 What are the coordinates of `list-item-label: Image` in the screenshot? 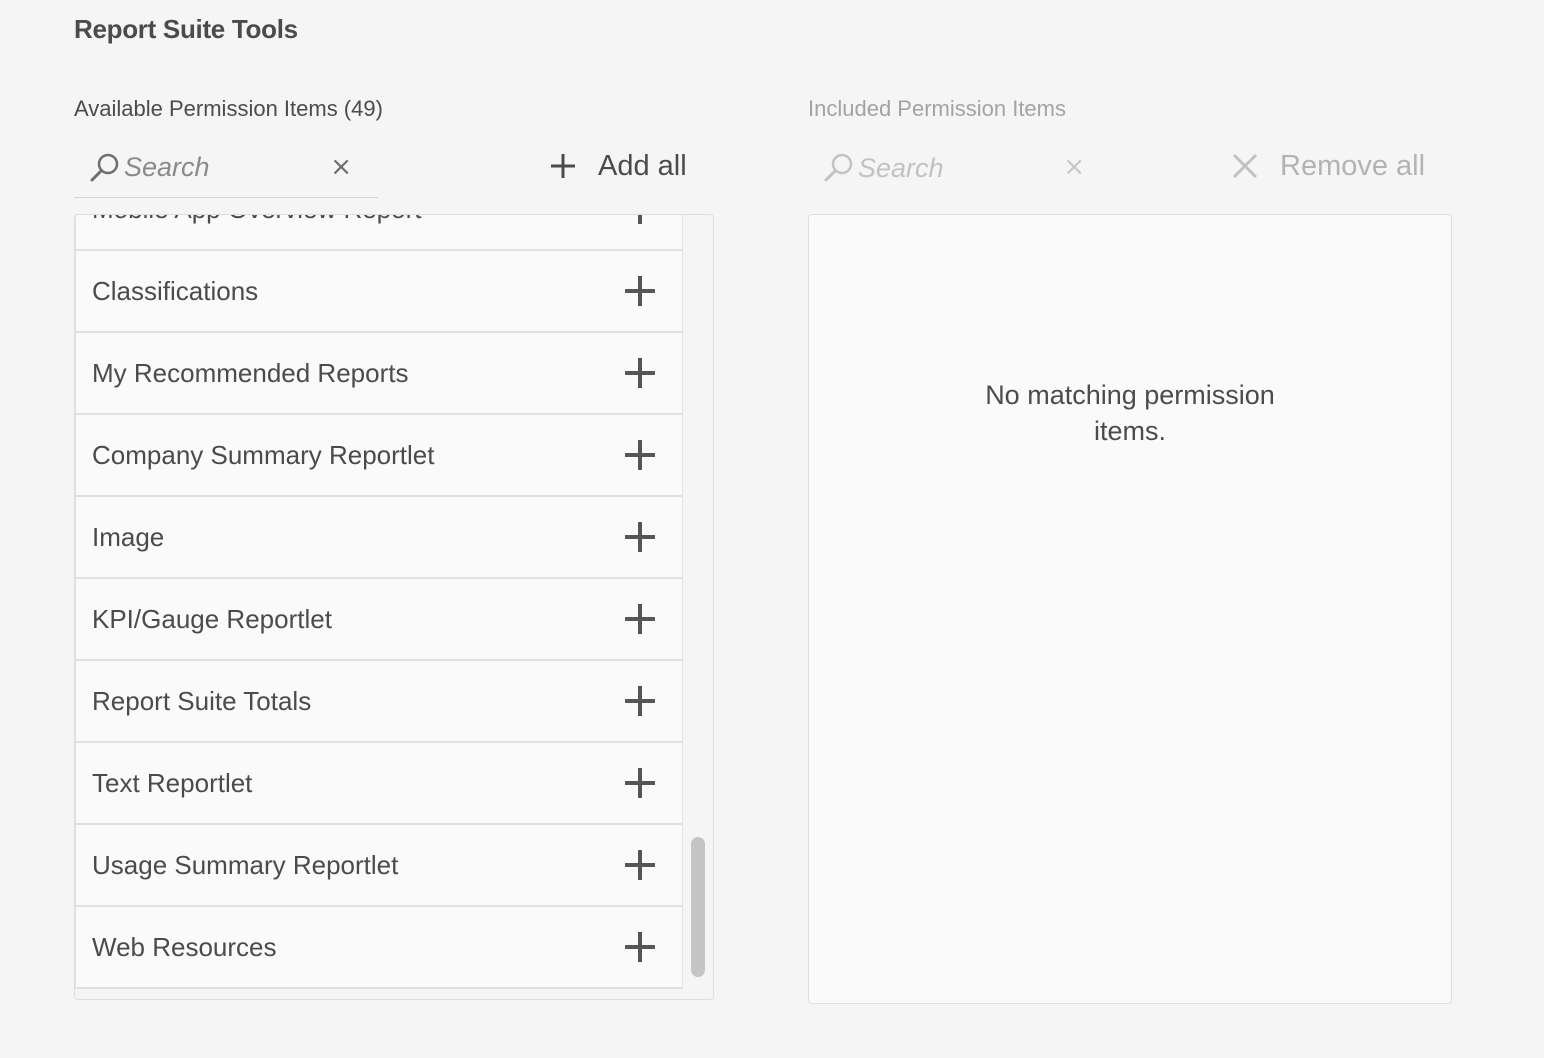 It's located at (128, 536).